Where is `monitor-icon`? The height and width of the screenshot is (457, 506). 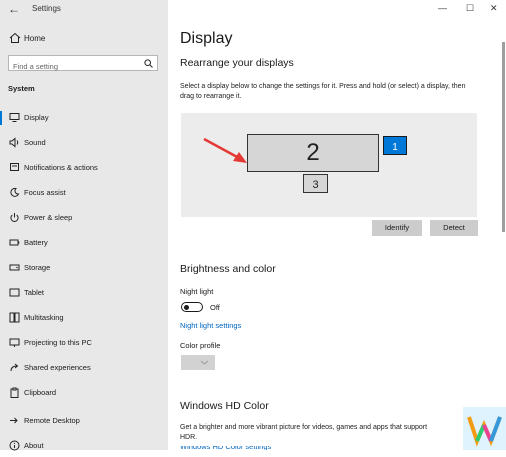
monitor-icon is located at coordinates (14, 117).